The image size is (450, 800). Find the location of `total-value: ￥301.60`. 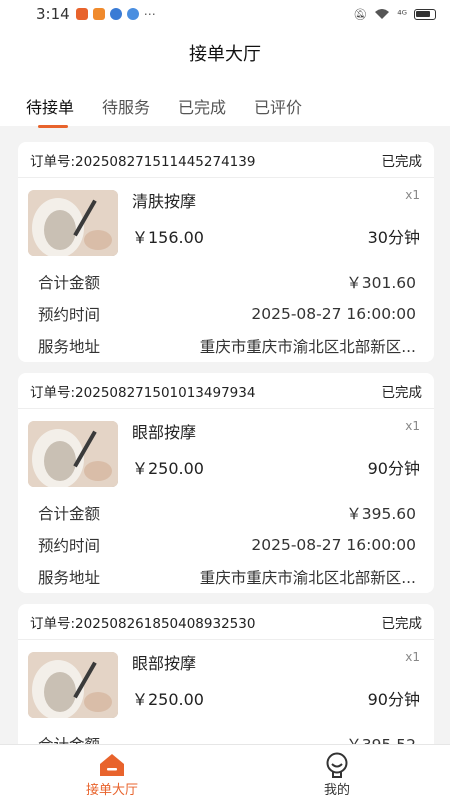

total-value: ￥301.60 is located at coordinates (381, 283).